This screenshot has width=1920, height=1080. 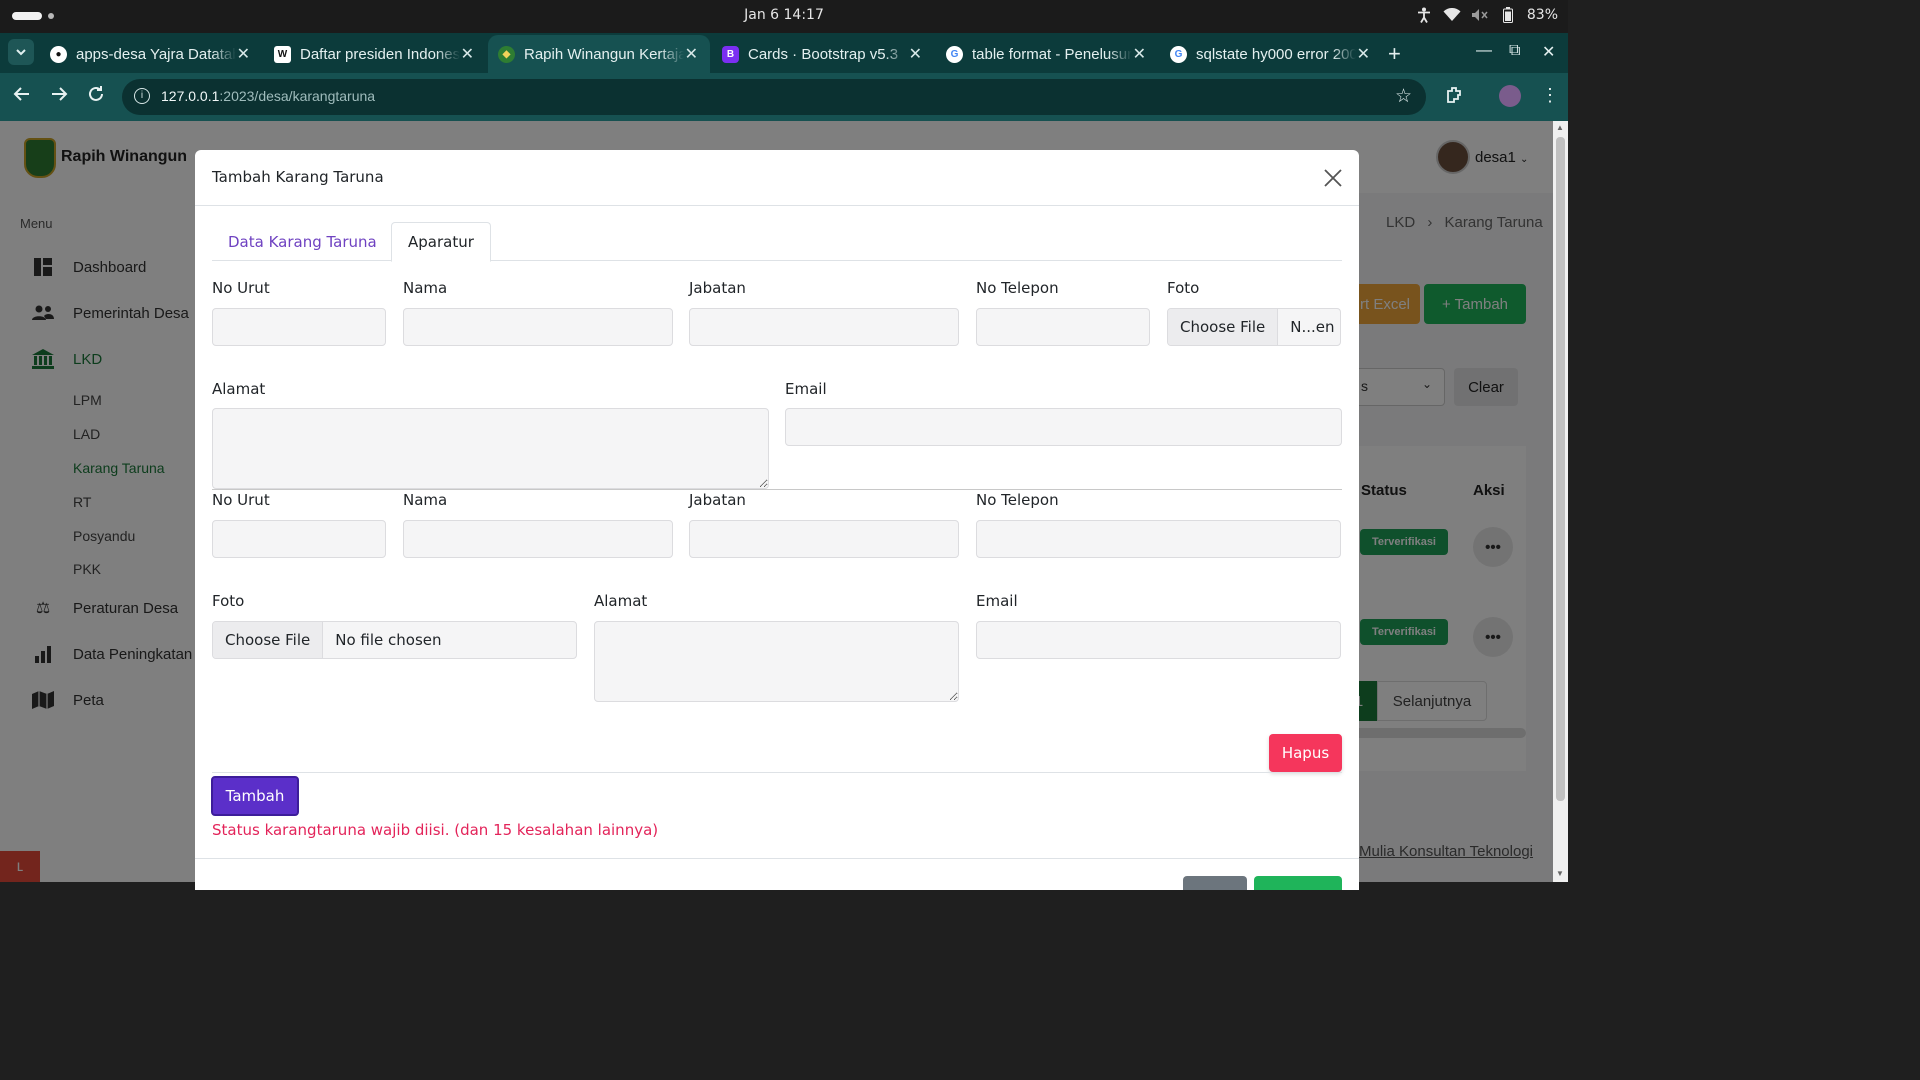 I want to click on tab-title: Rapih Winangun Kertajati, so click(x=604, y=54).